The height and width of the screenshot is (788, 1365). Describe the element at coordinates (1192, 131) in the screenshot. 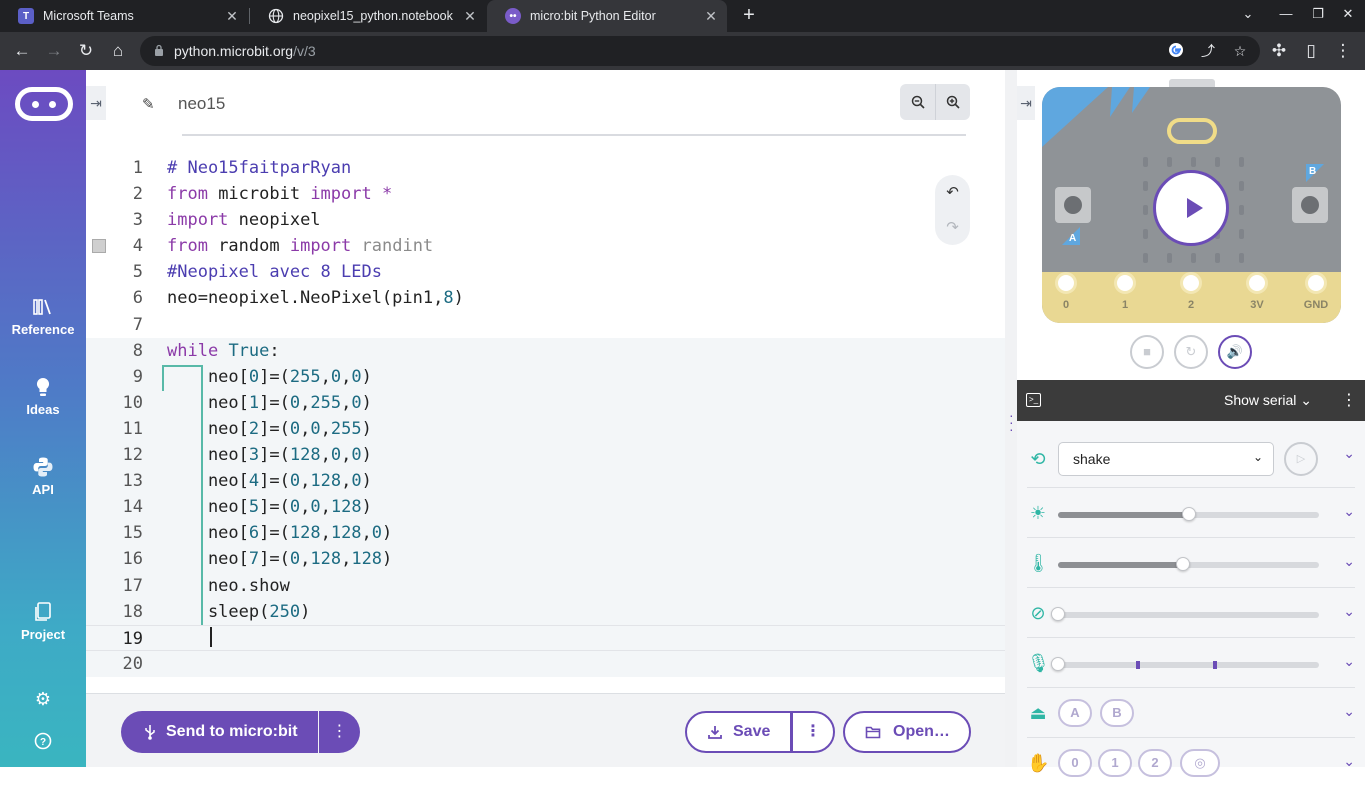

I see `board-logo` at that location.